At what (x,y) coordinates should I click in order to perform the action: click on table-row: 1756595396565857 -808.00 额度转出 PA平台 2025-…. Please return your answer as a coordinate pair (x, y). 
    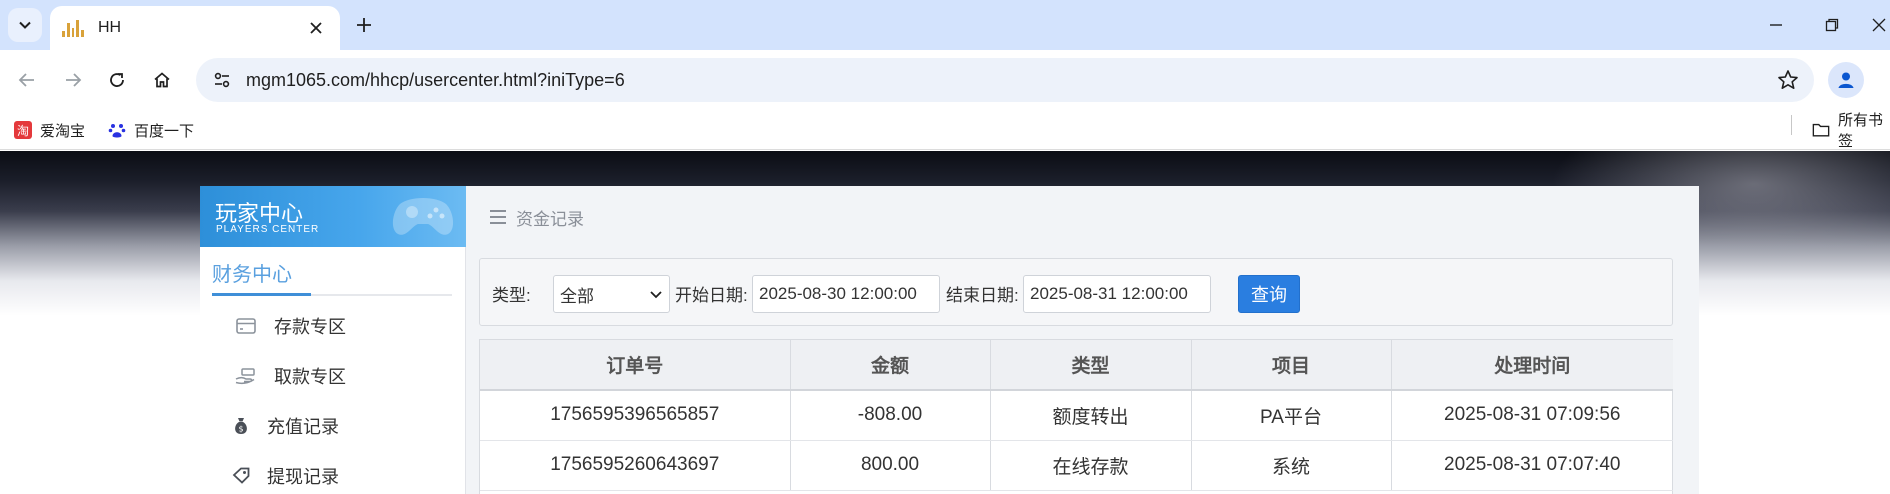
    Looking at the image, I should click on (1076, 415).